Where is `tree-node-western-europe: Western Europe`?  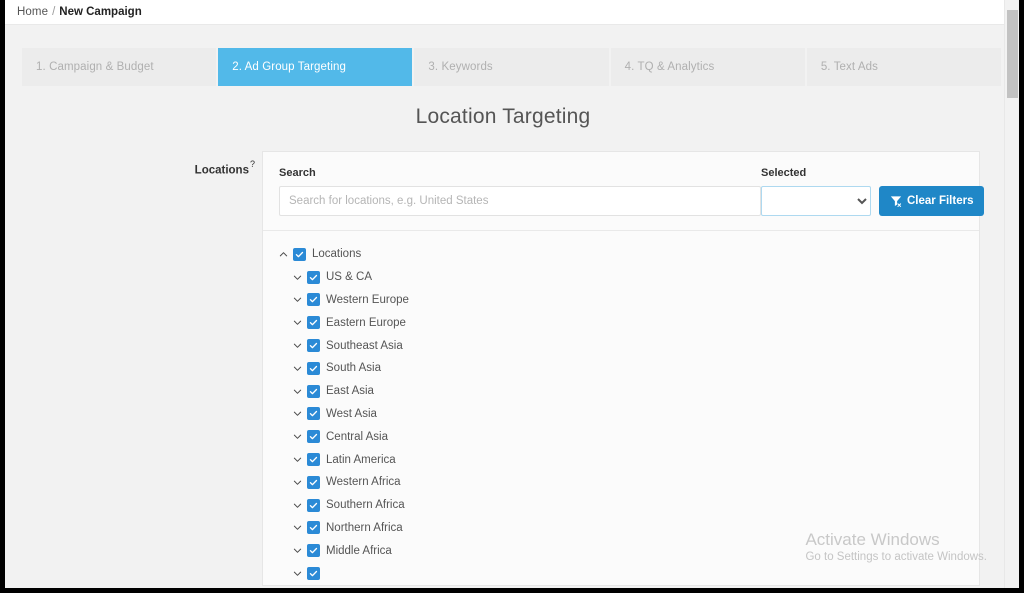
tree-node-western-europe: Western Europe is located at coordinates (621, 300).